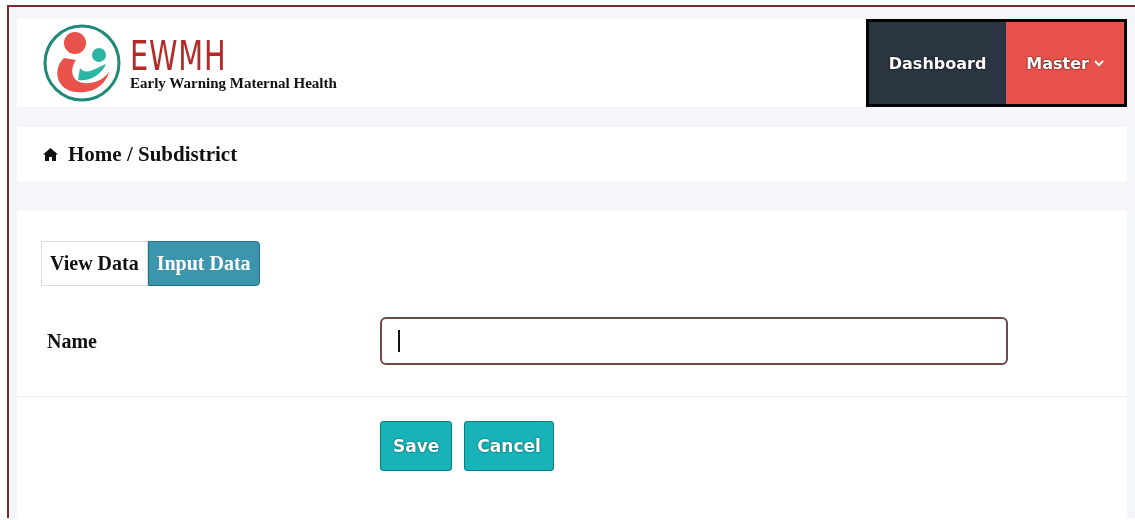 This screenshot has width=1135, height=520. I want to click on name-field, so click(694, 341).